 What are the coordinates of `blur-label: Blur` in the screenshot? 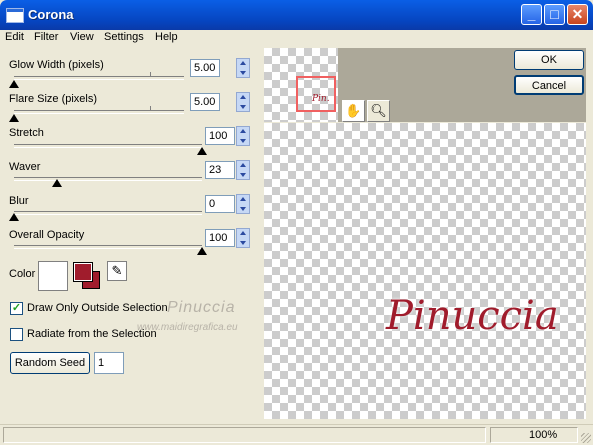 It's located at (19, 201).